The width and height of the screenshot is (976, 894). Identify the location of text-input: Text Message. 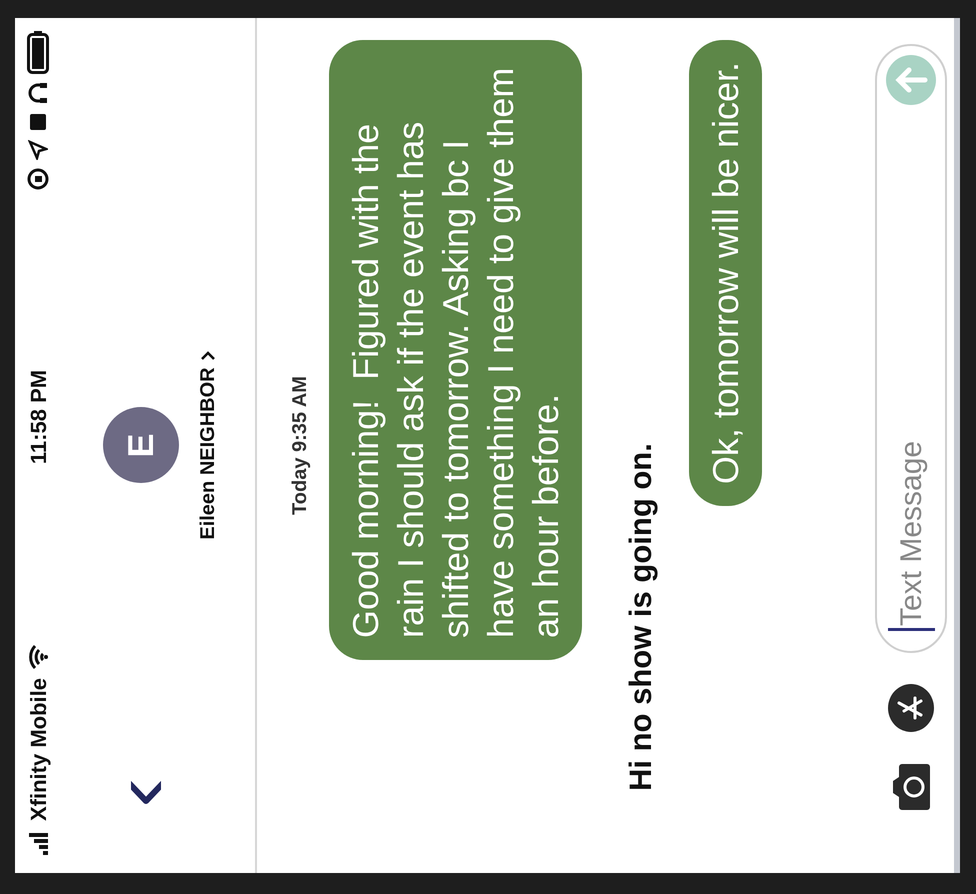
(911, 368).